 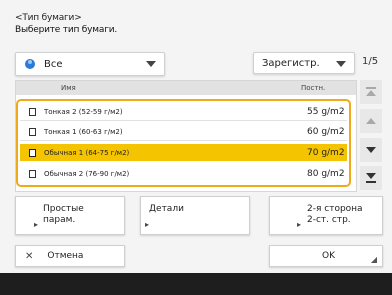 I want to click on paper-name: Обычная 2 (76-90 г/м2), so click(x=87, y=173).